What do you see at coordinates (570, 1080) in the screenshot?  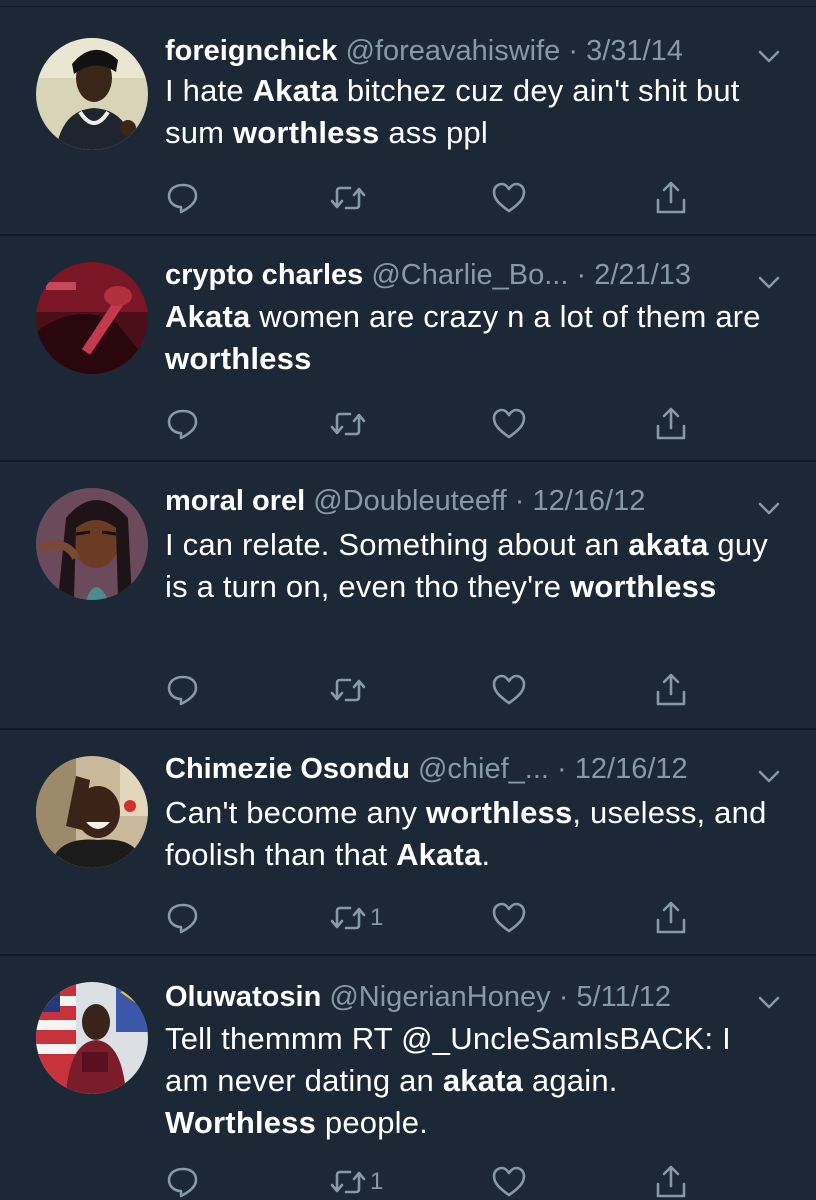 I see `text-run: again.` at bounding box center [570, 1080].